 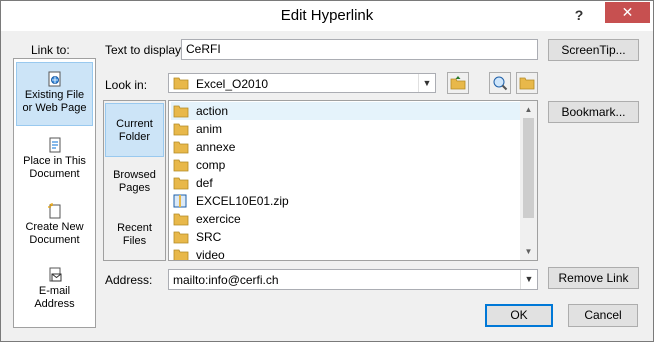 What do you see at coordinates (209, 129) in the screenshot?
I see `file-name: anim` at bounding box center [209, 129].